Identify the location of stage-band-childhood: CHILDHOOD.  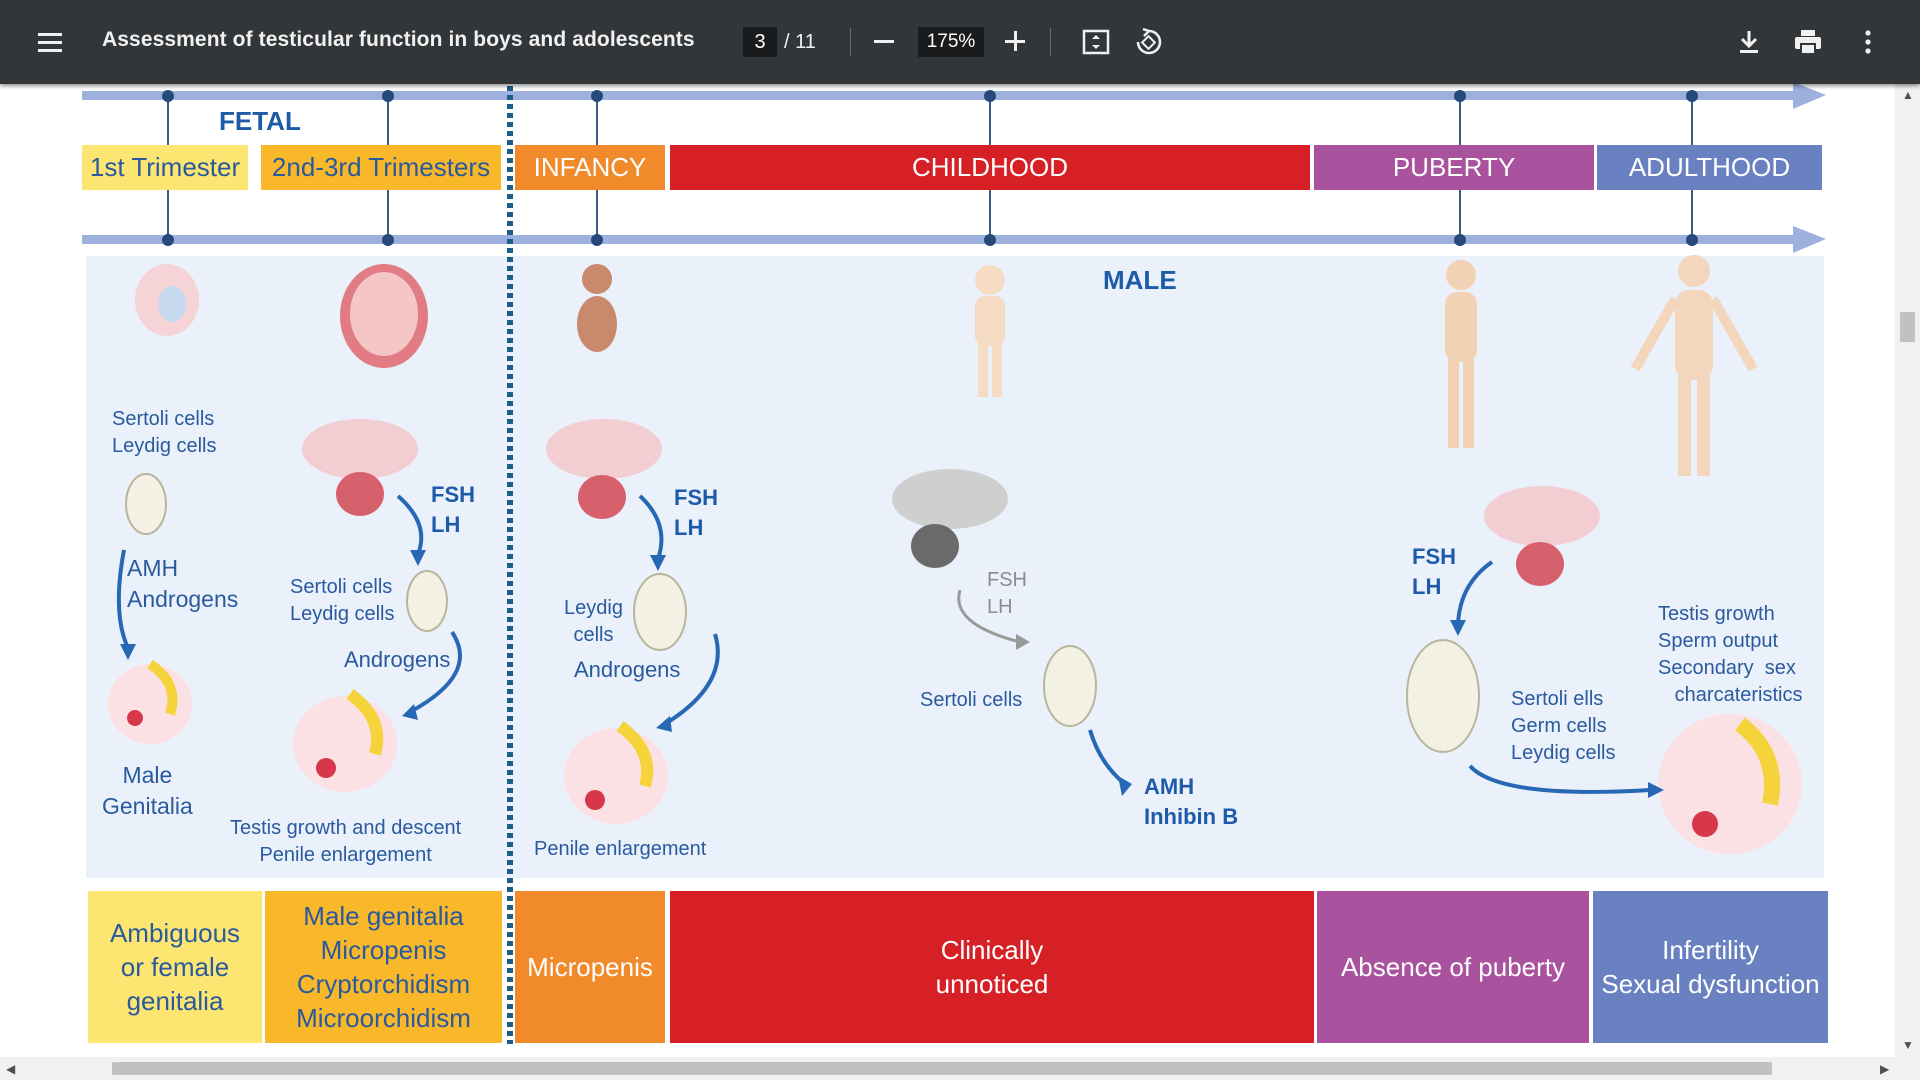
(990, 167).